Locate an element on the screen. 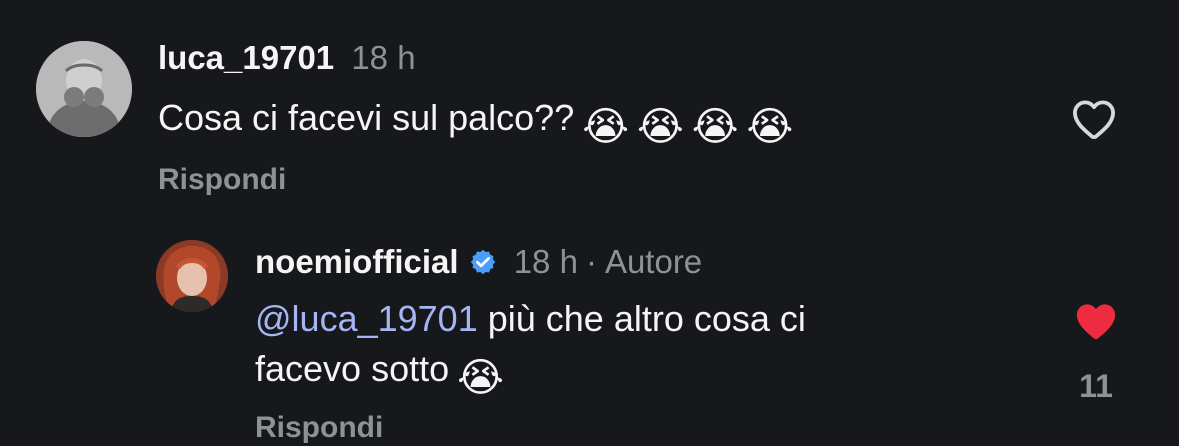 Image resolution: width=1179 pixels, height=446 pixels. author-badge: Autore is located at coordinates (653, 261).